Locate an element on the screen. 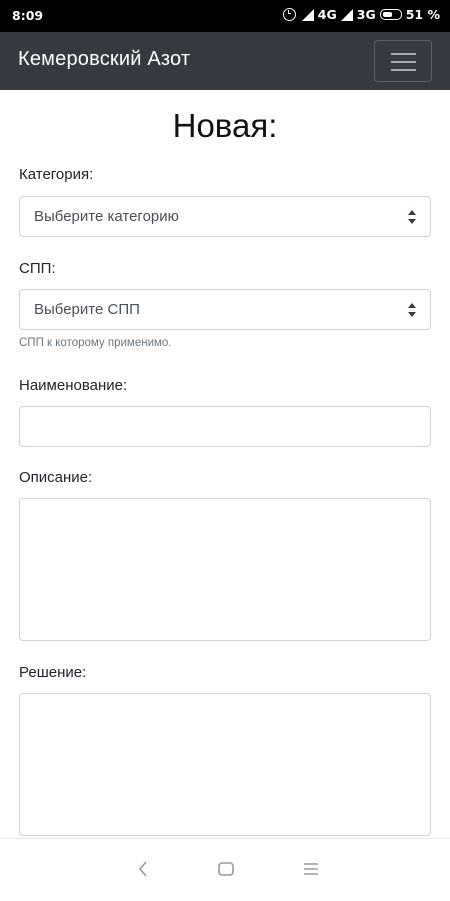 The image size is (450, 901). back-icon is located at coordinates (143, 871).